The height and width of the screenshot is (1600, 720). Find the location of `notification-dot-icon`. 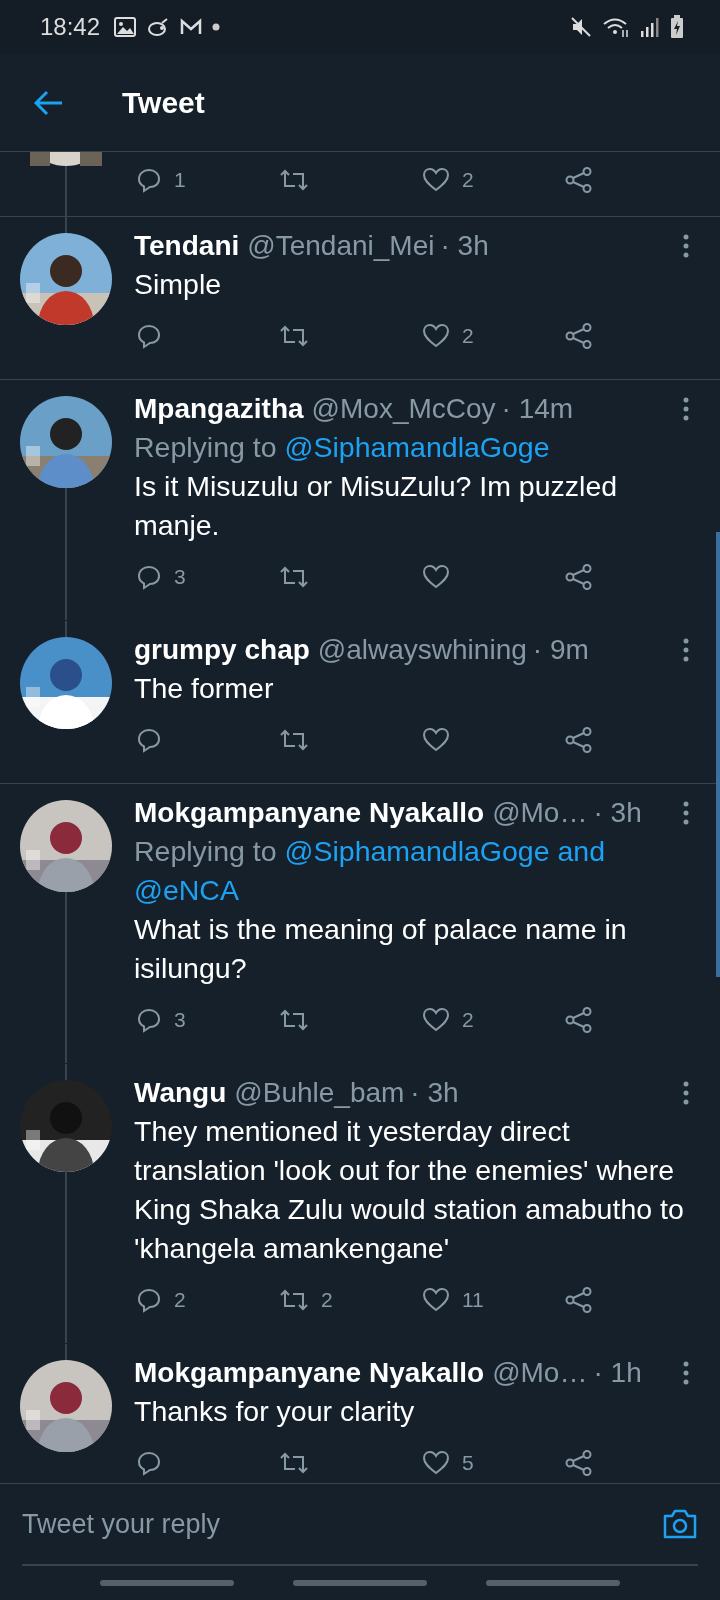

notification-dot-icon is located at coordinates (216, 27).